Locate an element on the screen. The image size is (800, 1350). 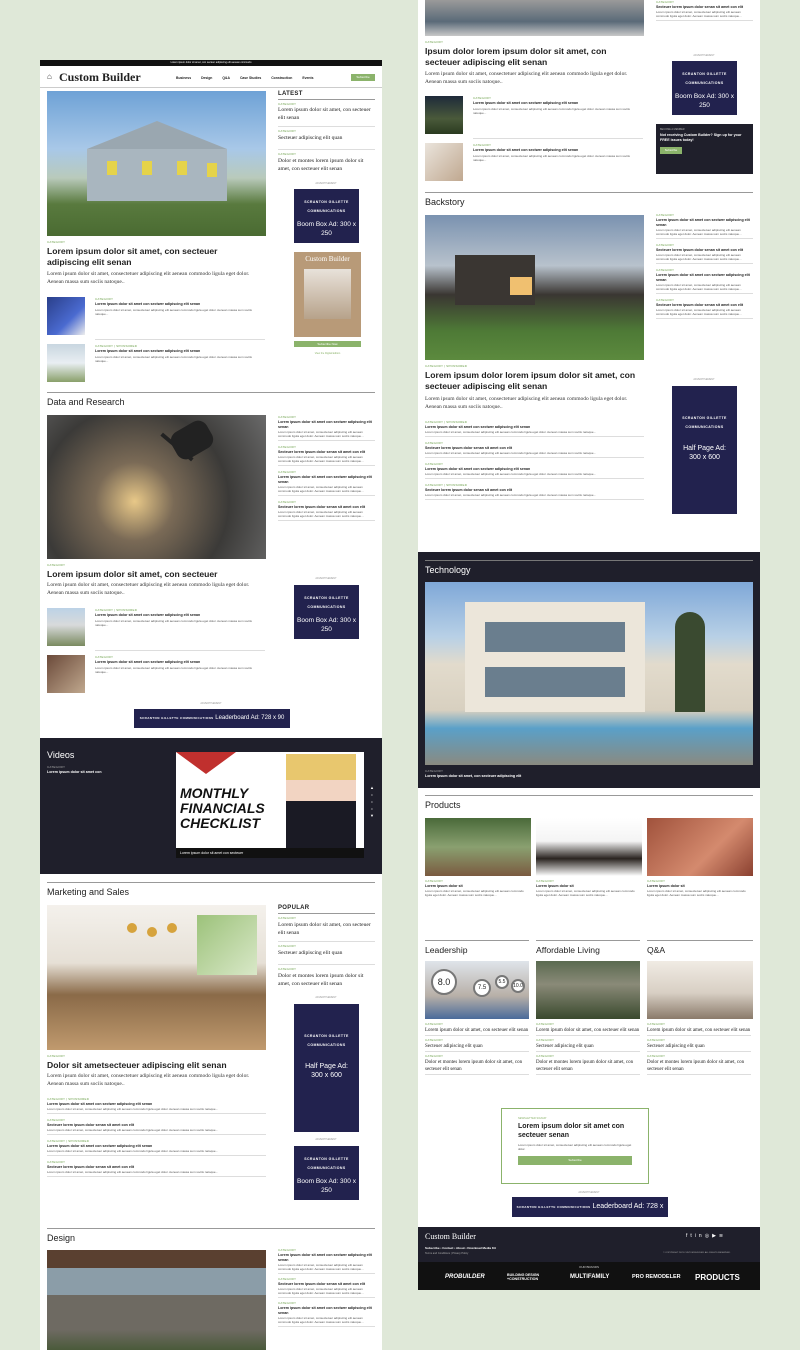
qa-image is located at coordinates (700, 990).